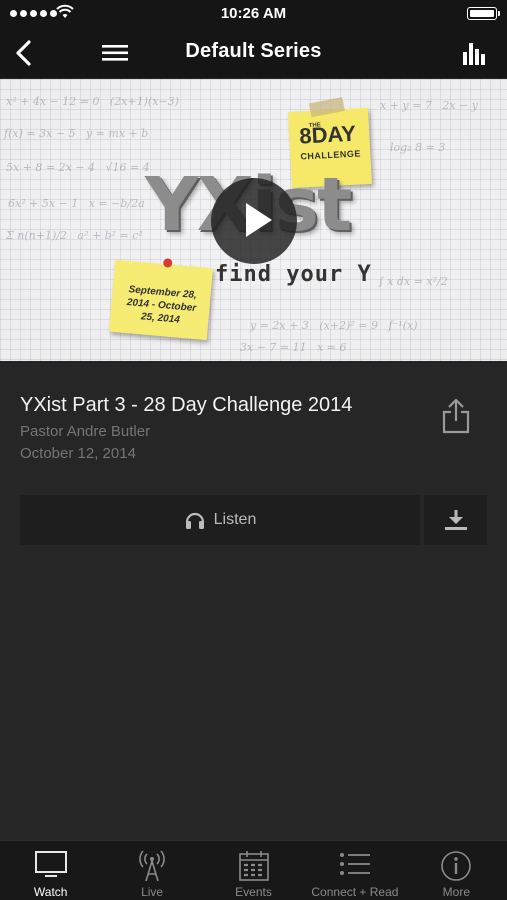 The image size is (507, 900). I want to click on math-scribble: x + y = 7 2x − y, so click(429, 105).